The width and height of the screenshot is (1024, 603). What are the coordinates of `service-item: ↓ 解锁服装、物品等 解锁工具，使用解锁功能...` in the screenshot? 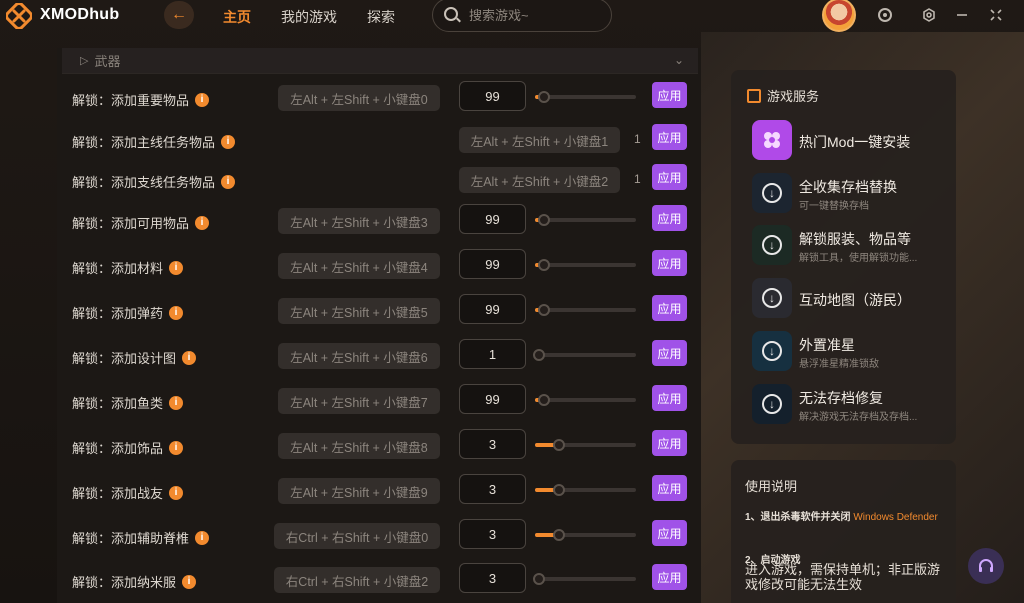 It's located at (852, 245).